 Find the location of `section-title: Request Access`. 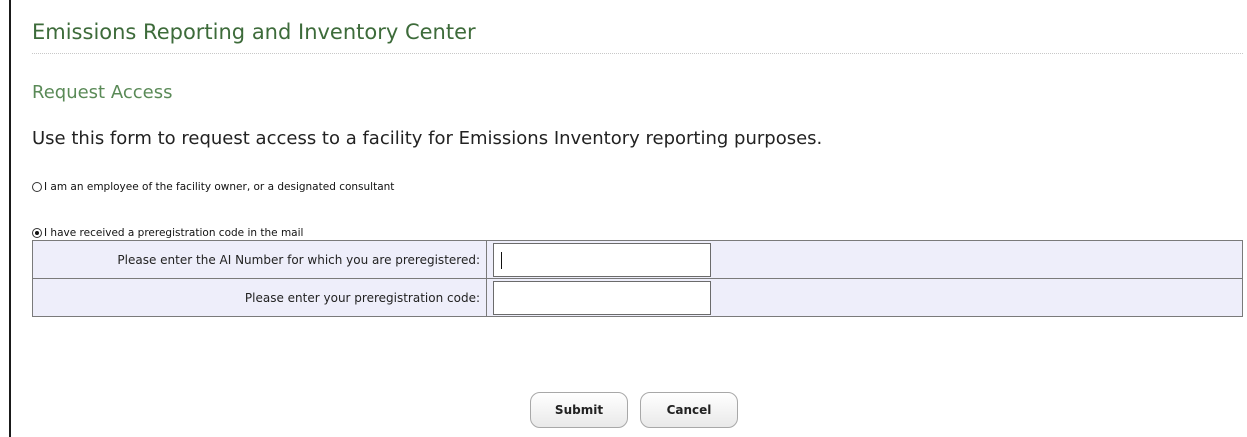

section-title: Request Access is located at coordinates (102, 92).